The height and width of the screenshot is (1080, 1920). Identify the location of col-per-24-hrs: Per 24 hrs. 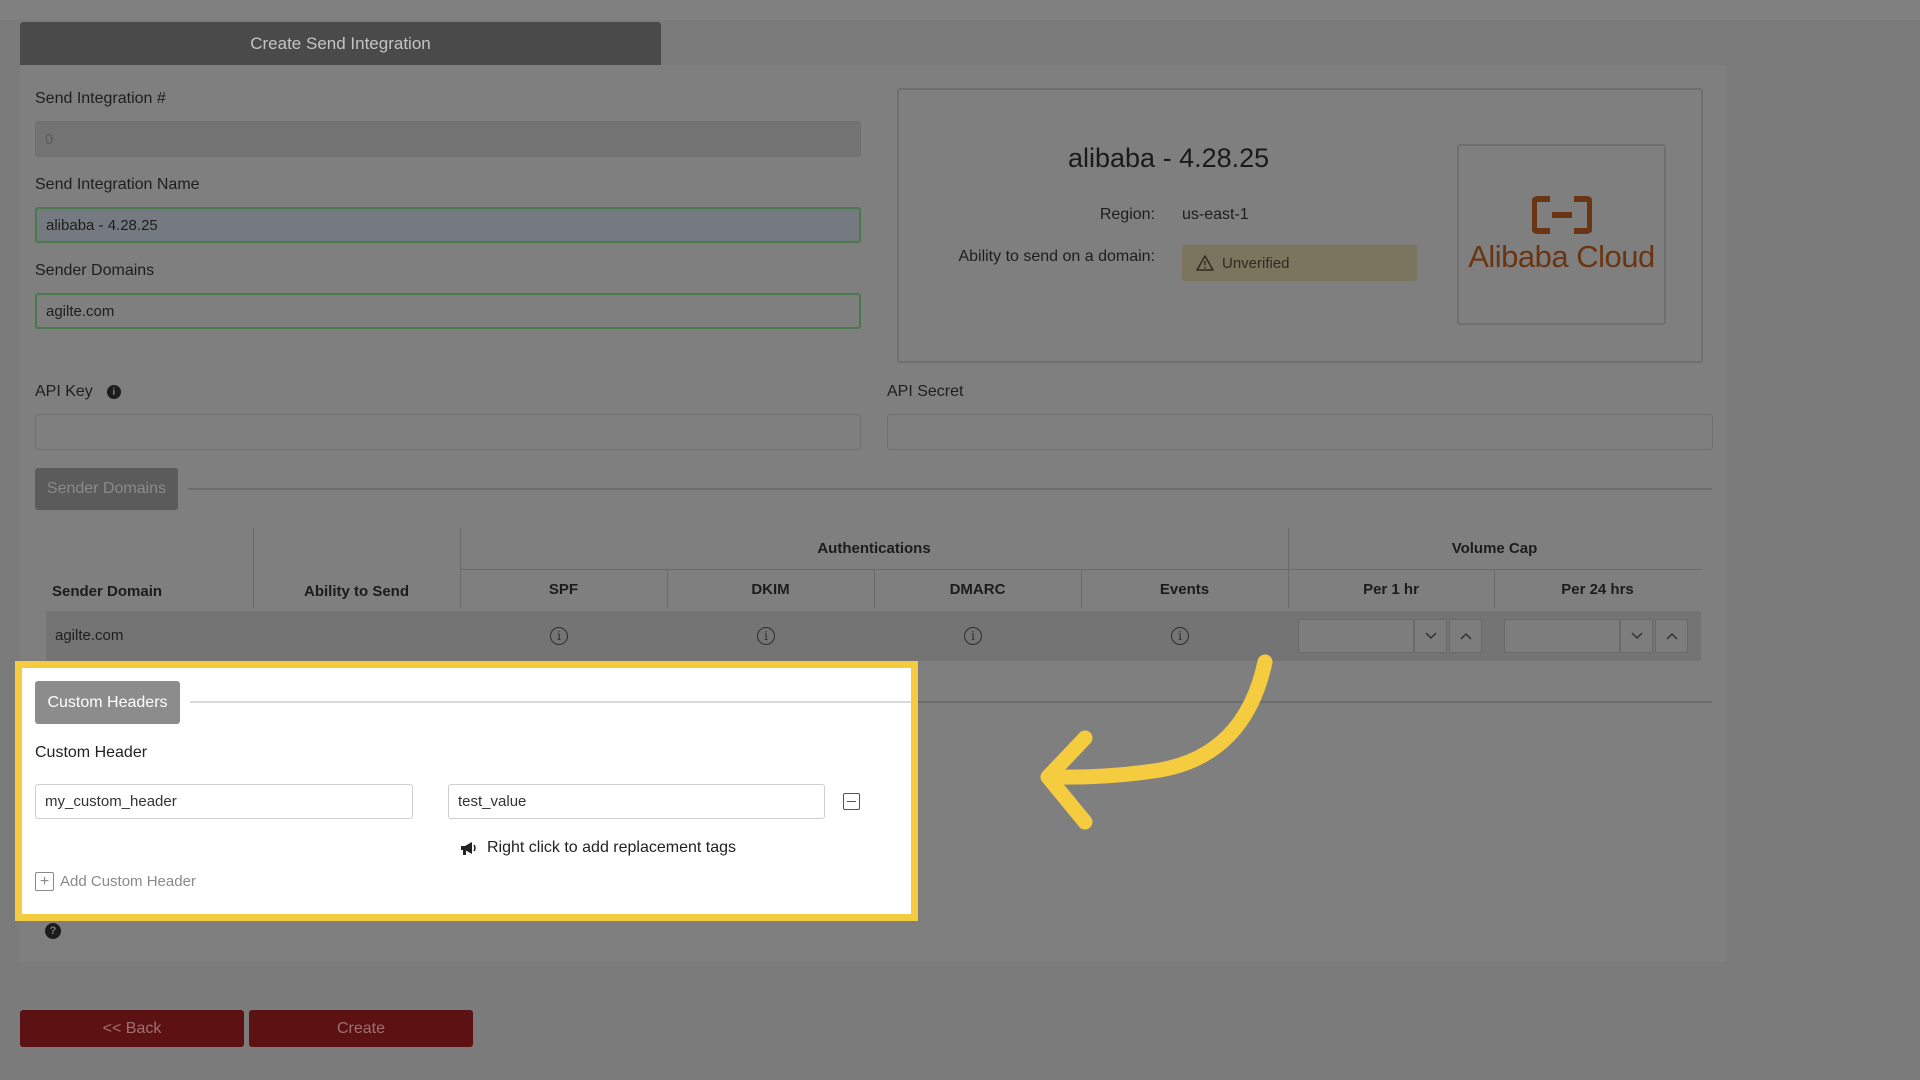
(1597, 589).